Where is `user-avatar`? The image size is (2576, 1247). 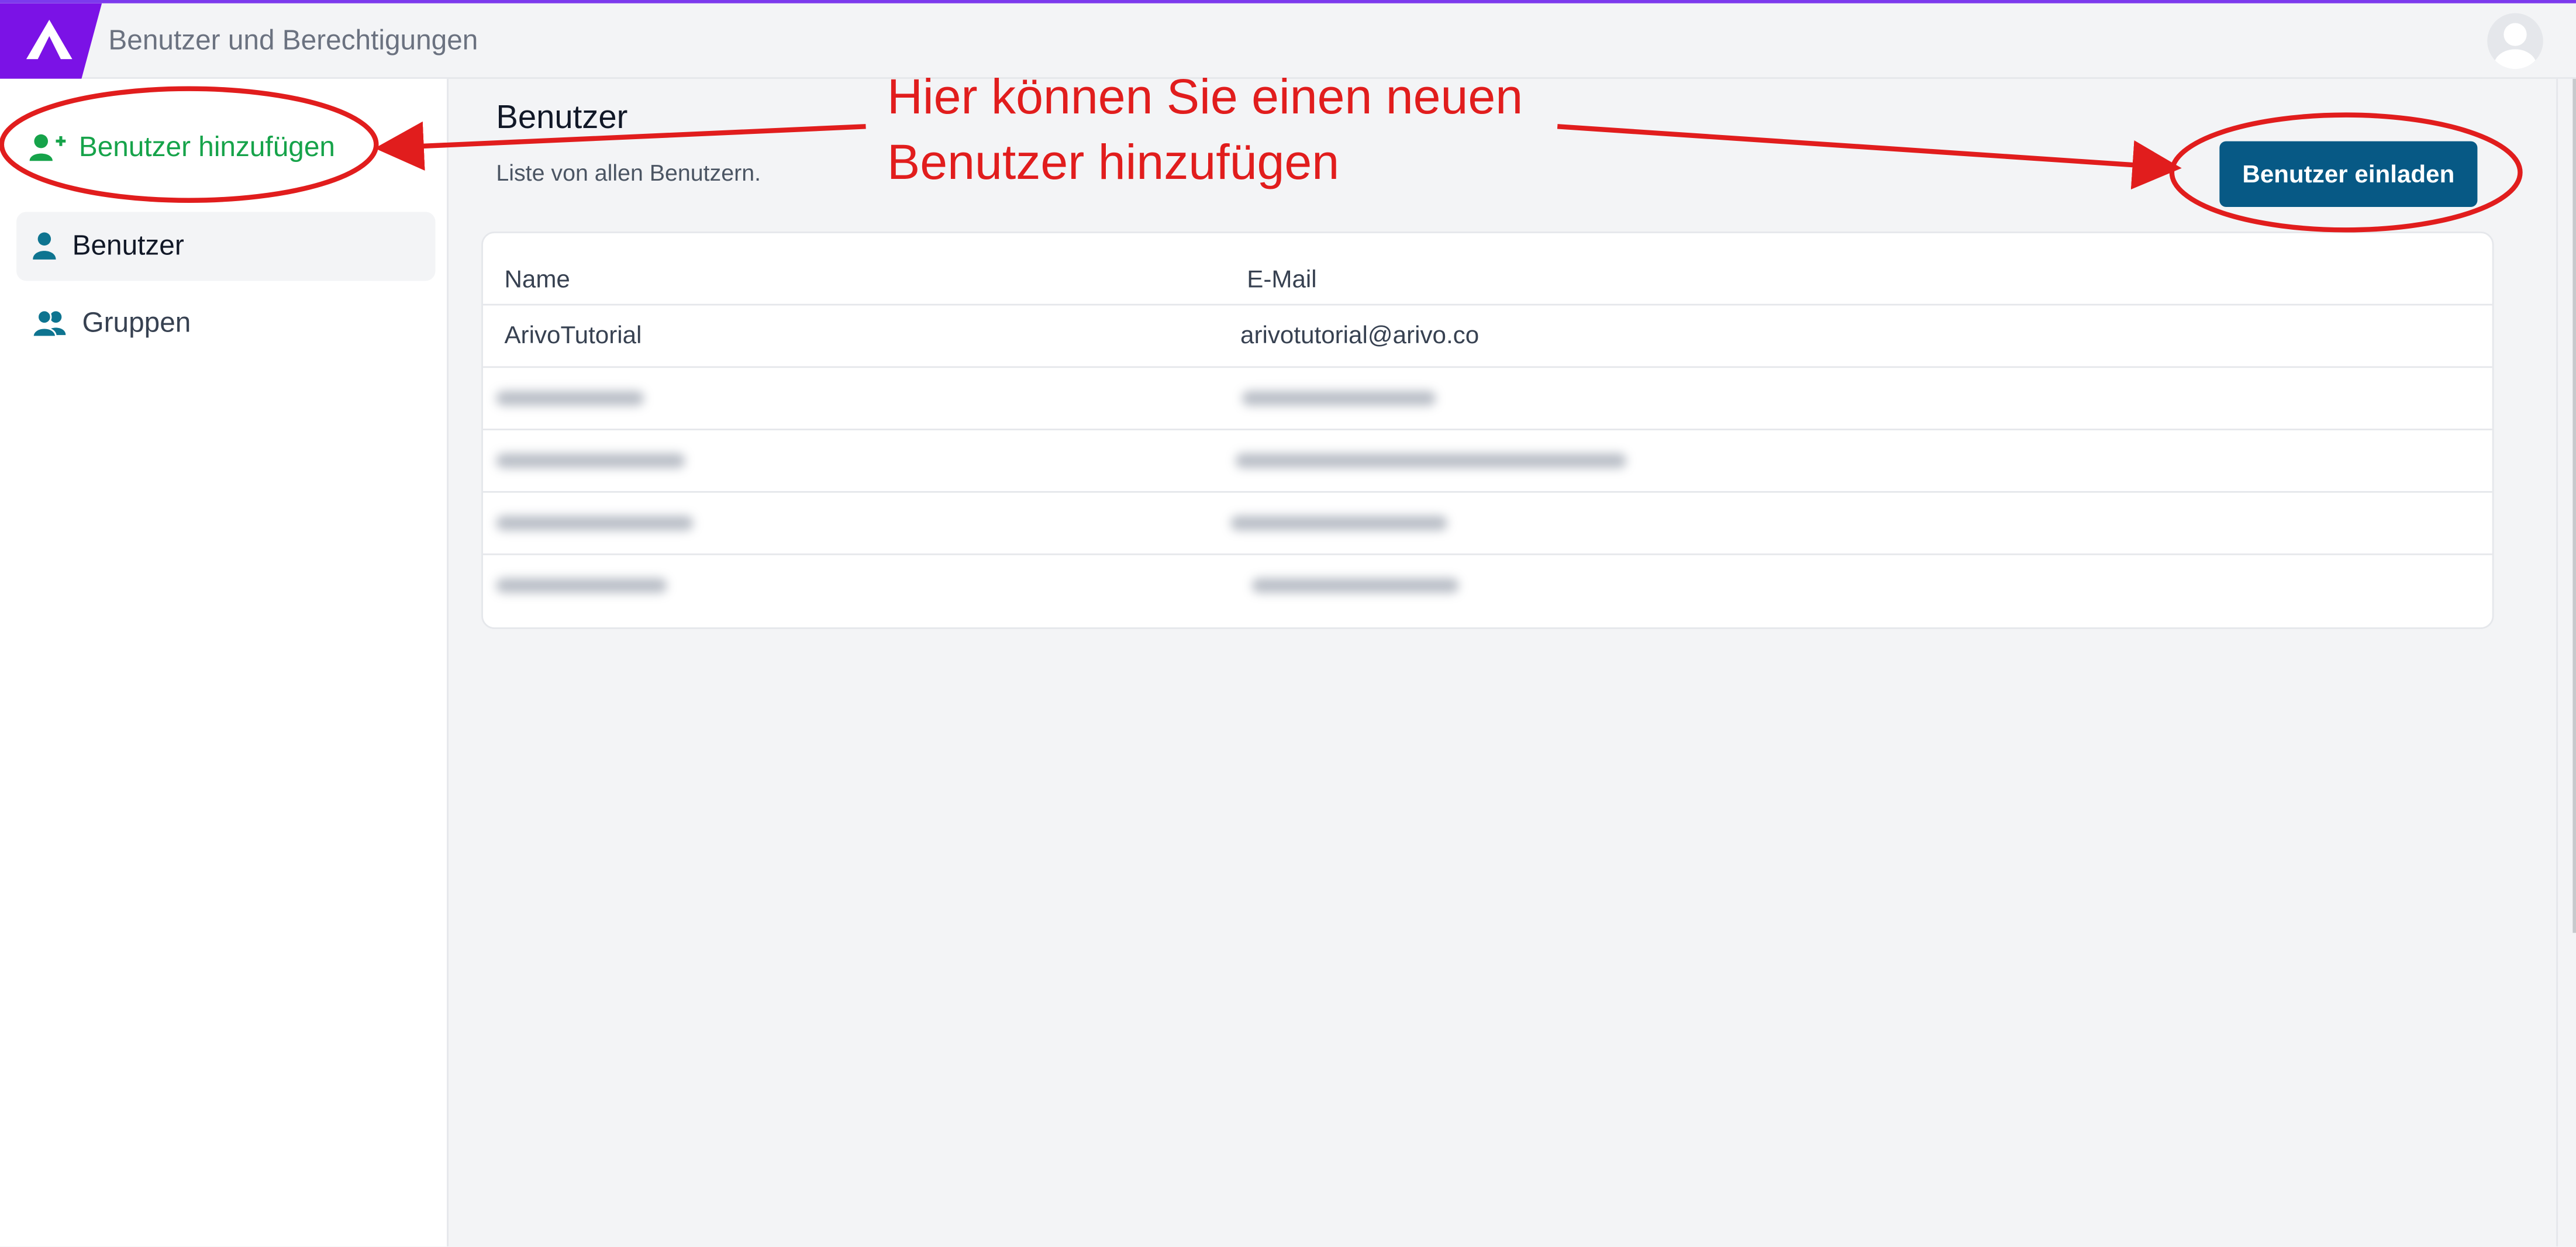 user-avatar is located at coordinates (2515, 41).